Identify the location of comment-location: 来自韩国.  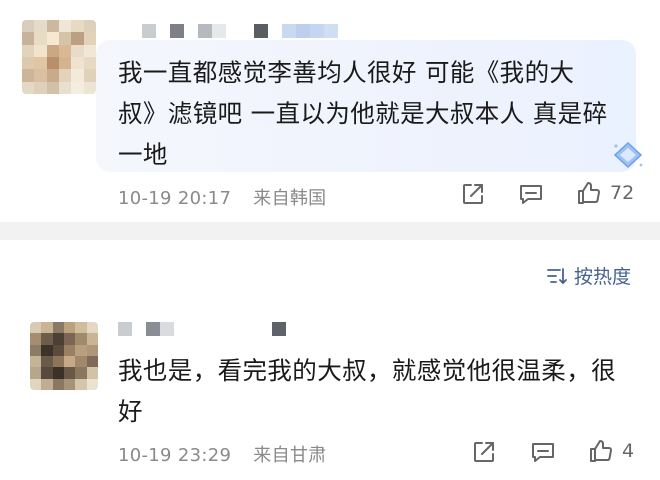
(290, 198).